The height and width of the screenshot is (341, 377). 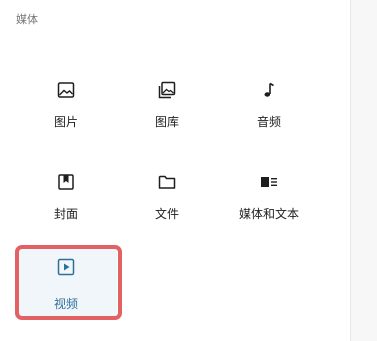 What do you see at coordinates (66, 284) in the screenshot?
I see `block-video: 视频` at bounding box center [66, 284].